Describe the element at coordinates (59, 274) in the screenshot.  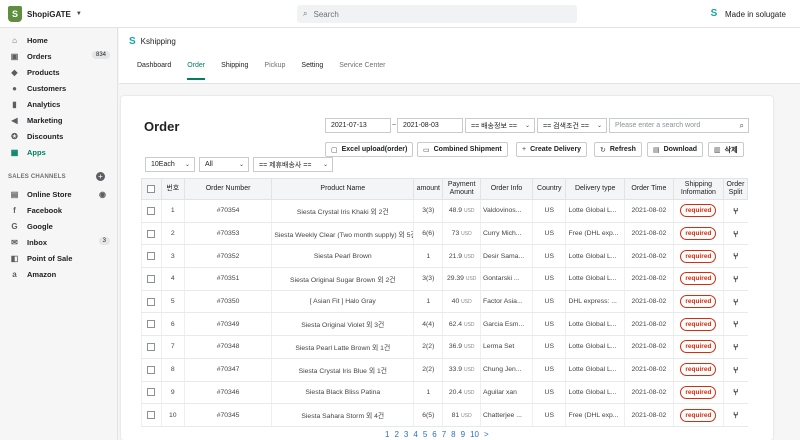
I see `sidebar-item-amazon: a Amazon` at that location.